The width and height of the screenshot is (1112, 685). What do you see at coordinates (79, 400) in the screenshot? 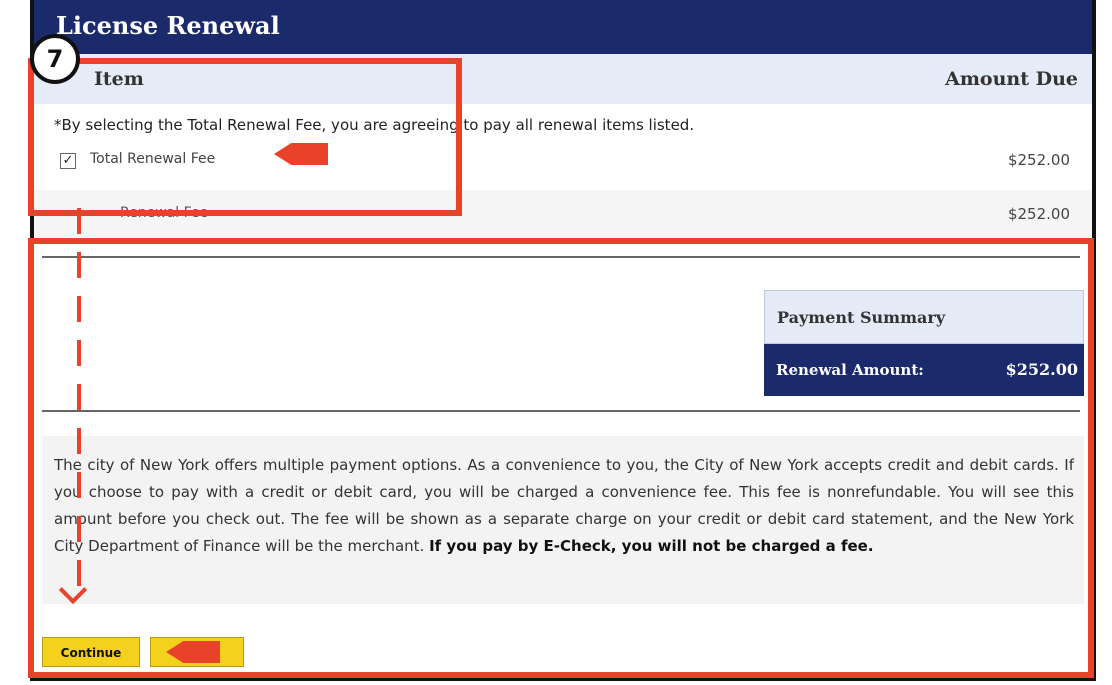
I see `annotation-dashed-arrow` at bounding box center [79, 400].